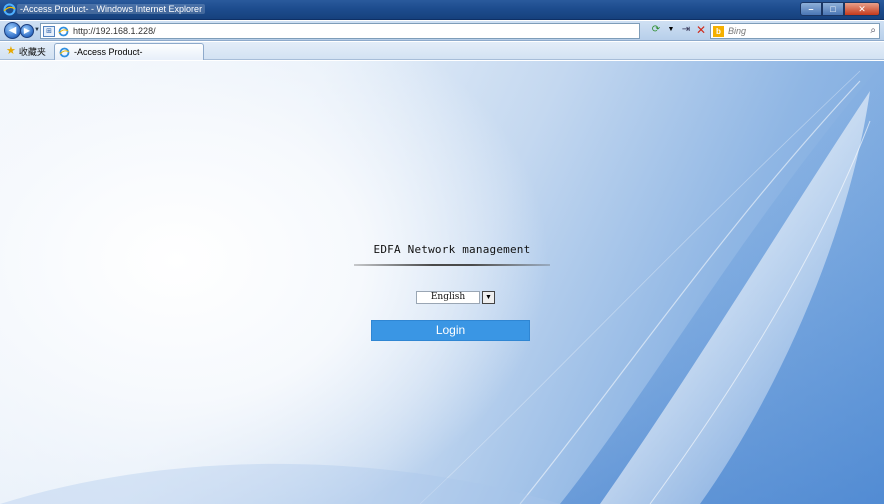 The height and width of the screenshot is (504, 884). I want to click on favorites-bar: ★ 收藏夹 -Access Product-, so click(442, 51).